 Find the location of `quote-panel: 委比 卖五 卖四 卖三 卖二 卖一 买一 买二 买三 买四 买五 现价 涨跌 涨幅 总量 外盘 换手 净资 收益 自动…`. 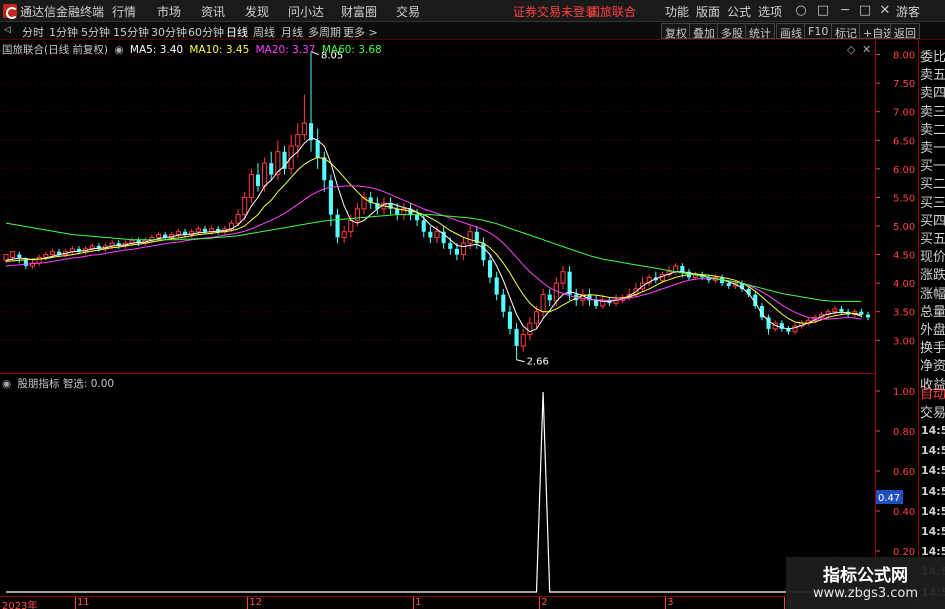

quote-panel: 委比 卖五 卖四 卖三 卖二 卖一 买一 买二 买三 买四 买五 现价 涨跌 涨幅 总量 外盘 换手 净资 收益 自动… is located at coordinates (931, 324).